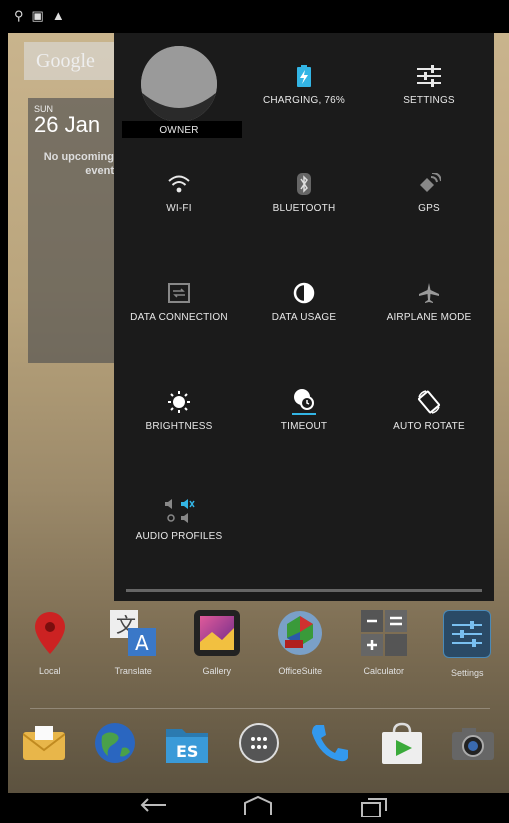 This screenshot has height=823, width=509. I want to click on tile-airplane-mode: AIRPLANE MODE, so click(429, 304).